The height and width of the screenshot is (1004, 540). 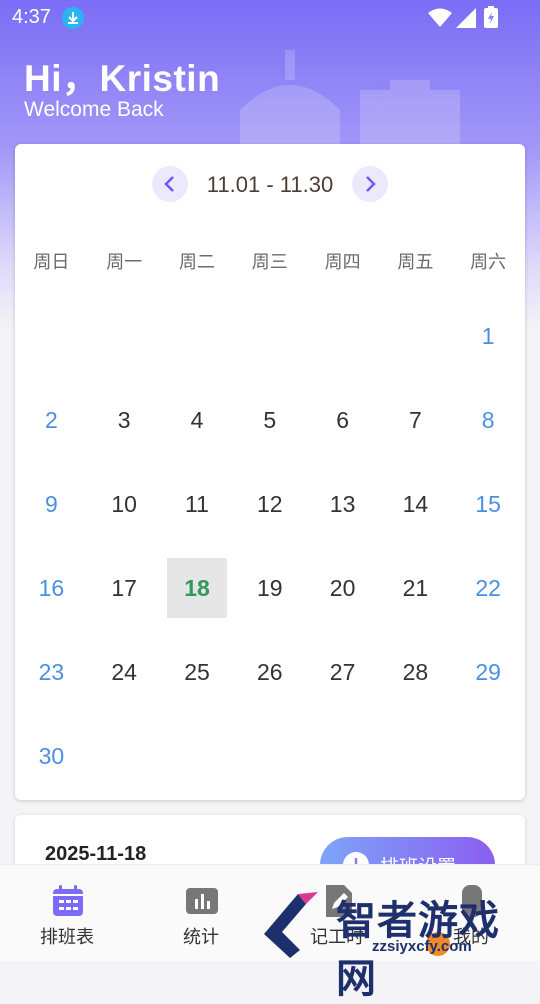 I want to click on weekday-label: 周三, so click(x=269, y=262).